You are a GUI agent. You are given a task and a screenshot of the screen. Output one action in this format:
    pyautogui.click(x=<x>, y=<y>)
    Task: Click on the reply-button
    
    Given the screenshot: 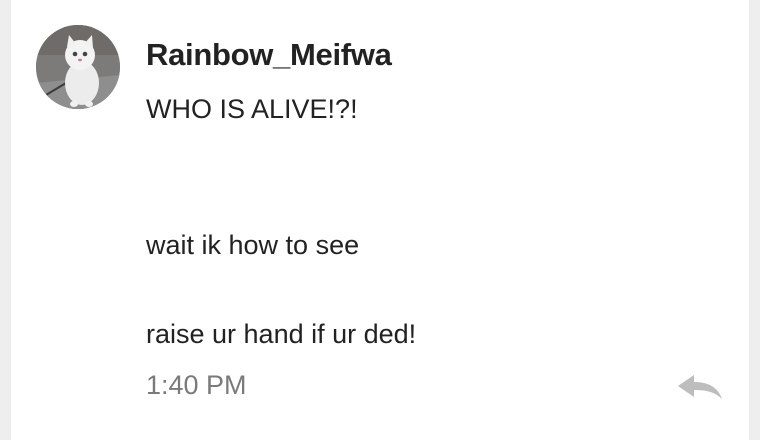 What is the action you would take?
    pyautogui.click(x=700, y=387)
    